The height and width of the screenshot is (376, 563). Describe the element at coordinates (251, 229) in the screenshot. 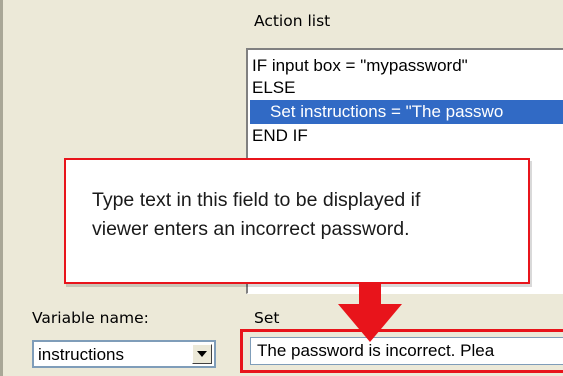

I see `callout-text-line: viewer enters an incorrect password.` at that location.